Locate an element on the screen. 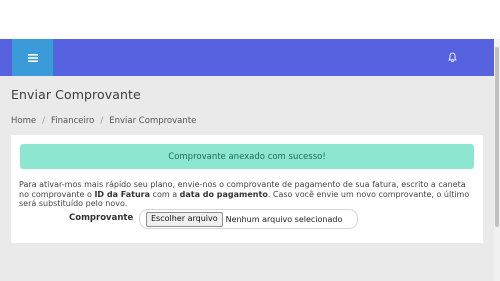 The image size is (500, 281). menu-toggle-button is located at coordinates (32, 57).